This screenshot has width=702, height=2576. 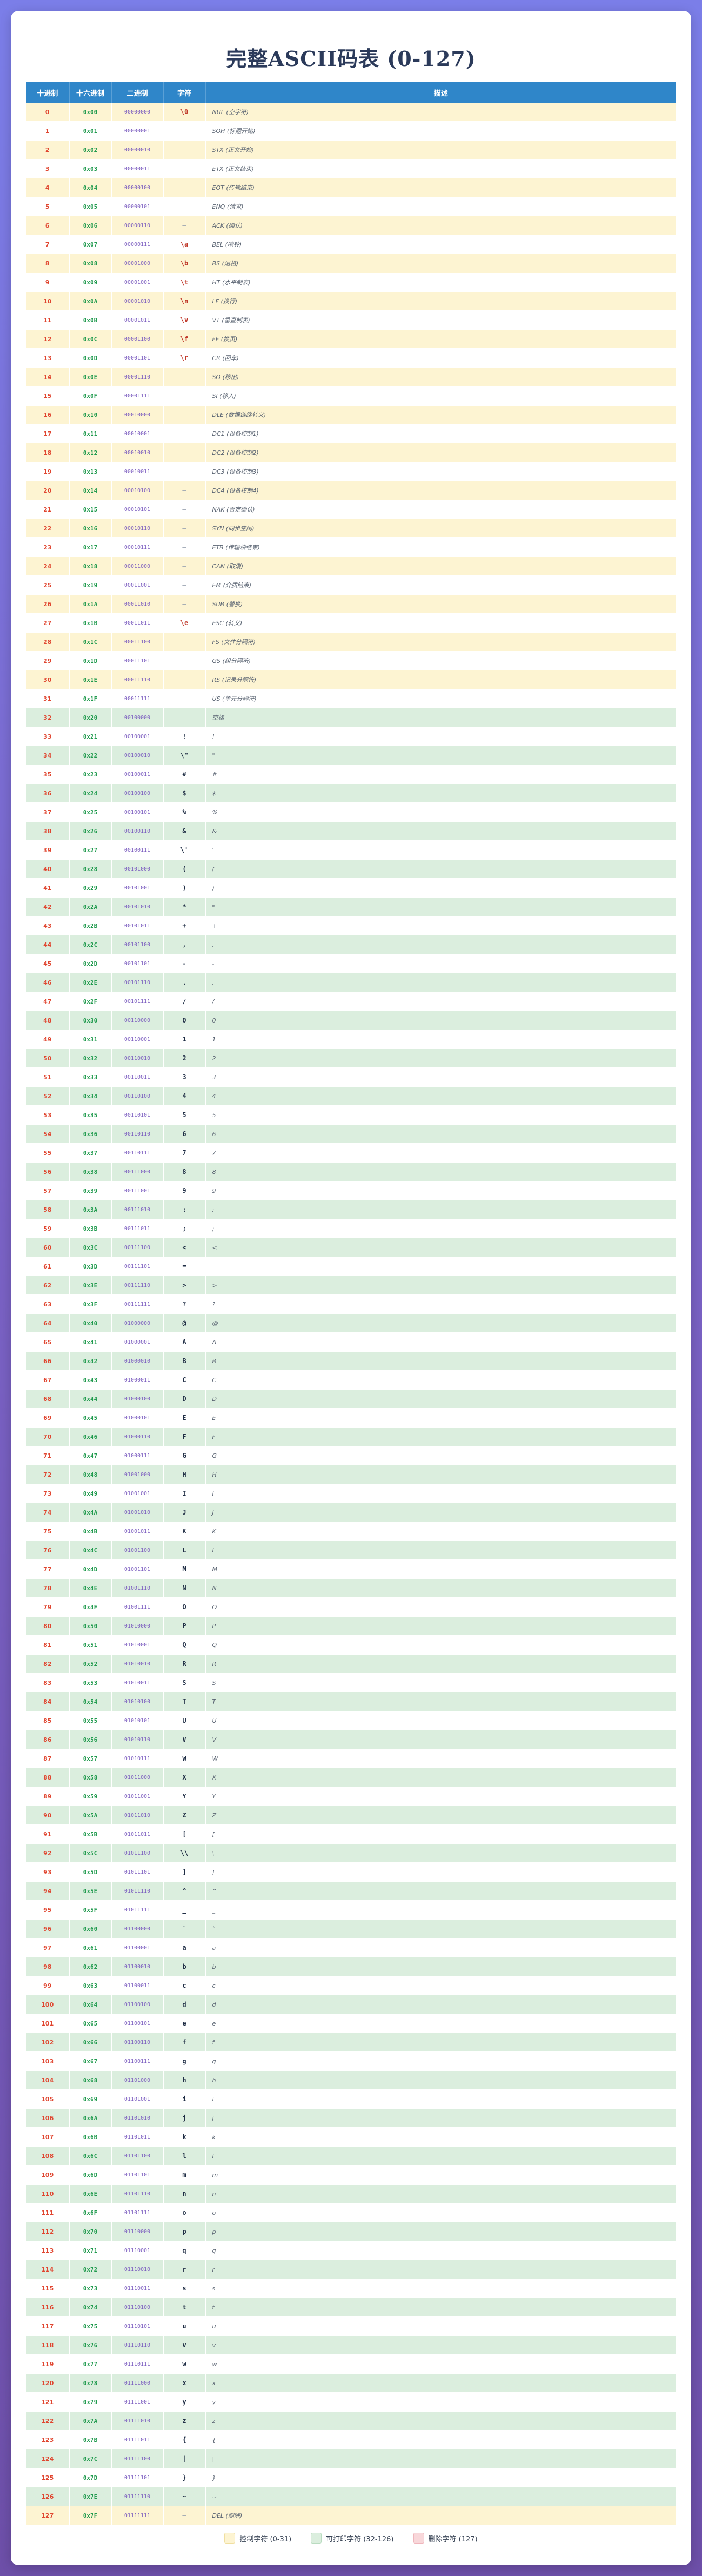 What do you see at coordinates (185, 1020) in the screenshot?
I see `cell-char: 0` at bounding box center [185, 1020].